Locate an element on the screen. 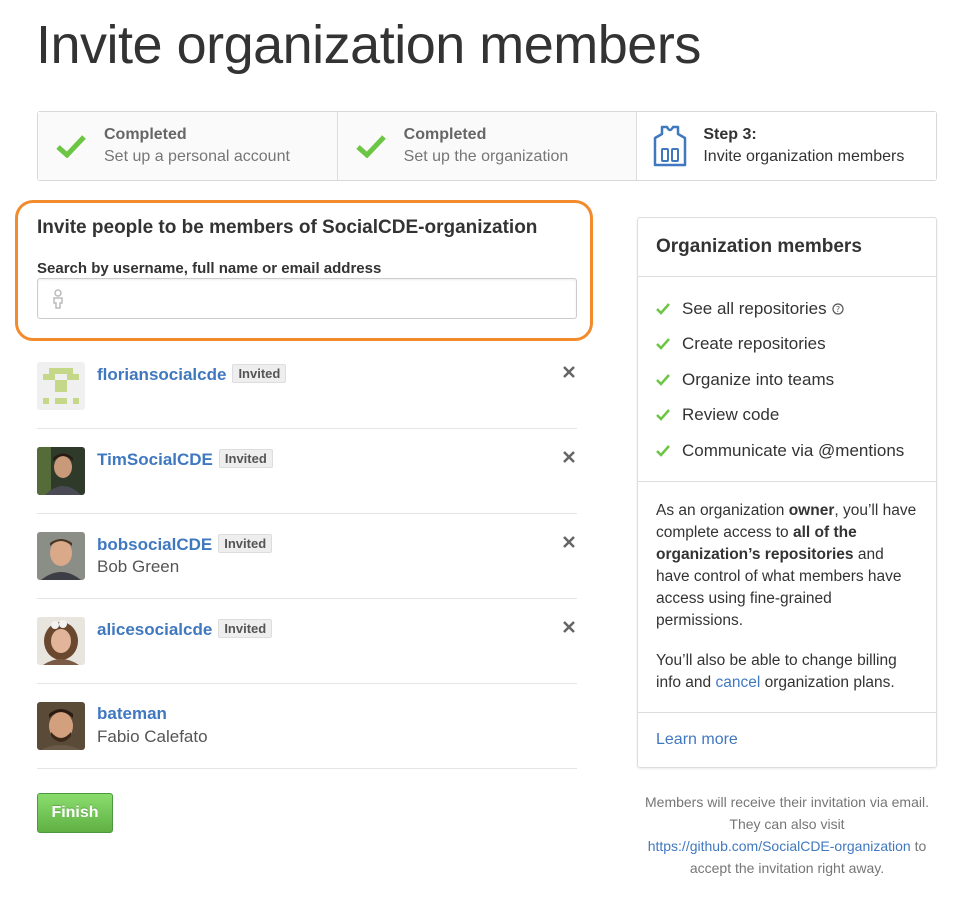 Image resolution: width=970 pixels, height=906 pixels. learn-more-row: Learn more is located at coordinates (787, 740).